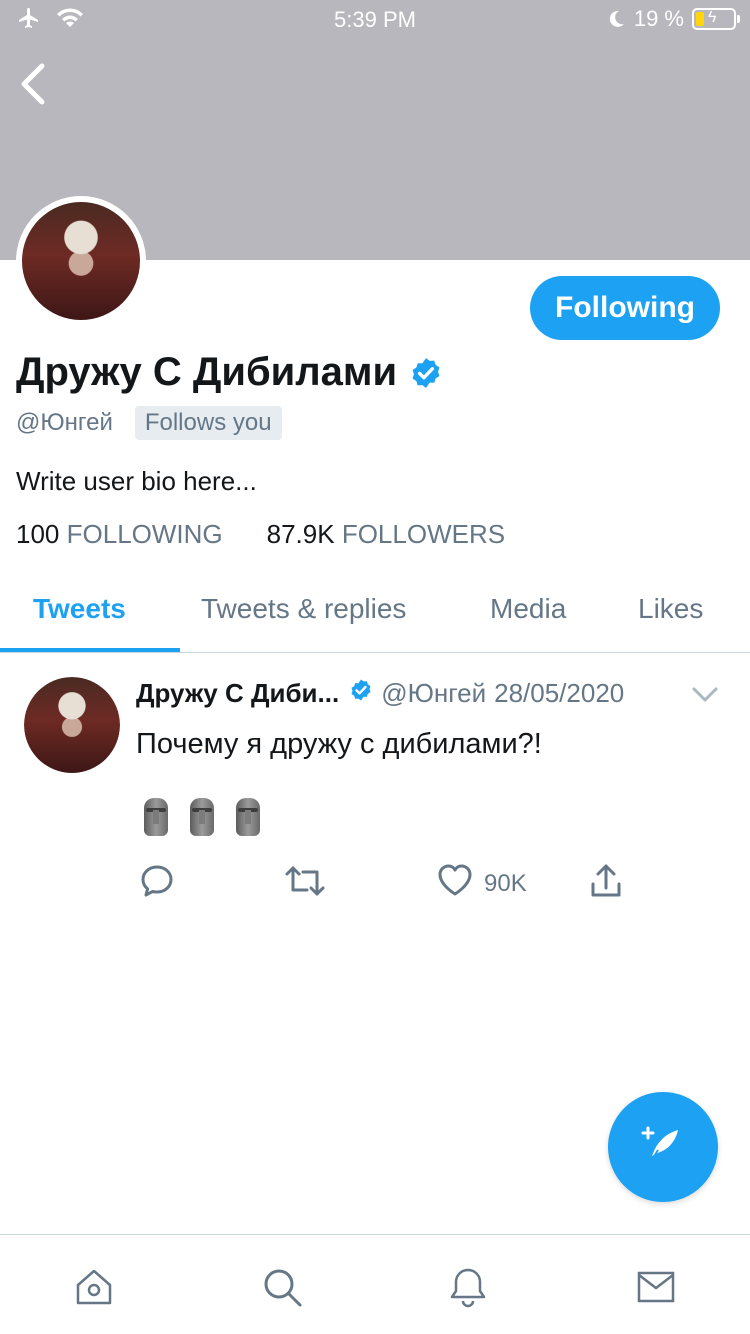 Image resolution: width=750 pixels, height=1334 pixels. What do you see at coordinates (38, 534) in the screenshot?
I see `following-count: 100` at bounding box center [38, 534].